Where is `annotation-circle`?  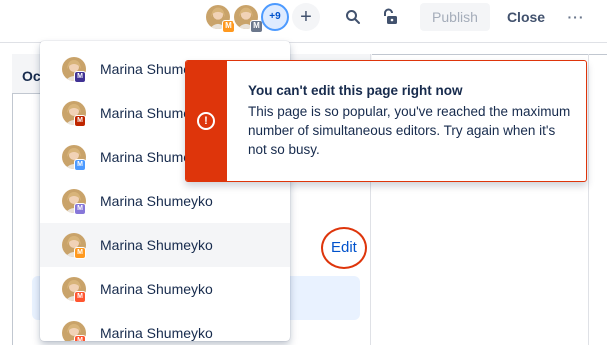 annotation-circle is located at coordinates (344, 248).